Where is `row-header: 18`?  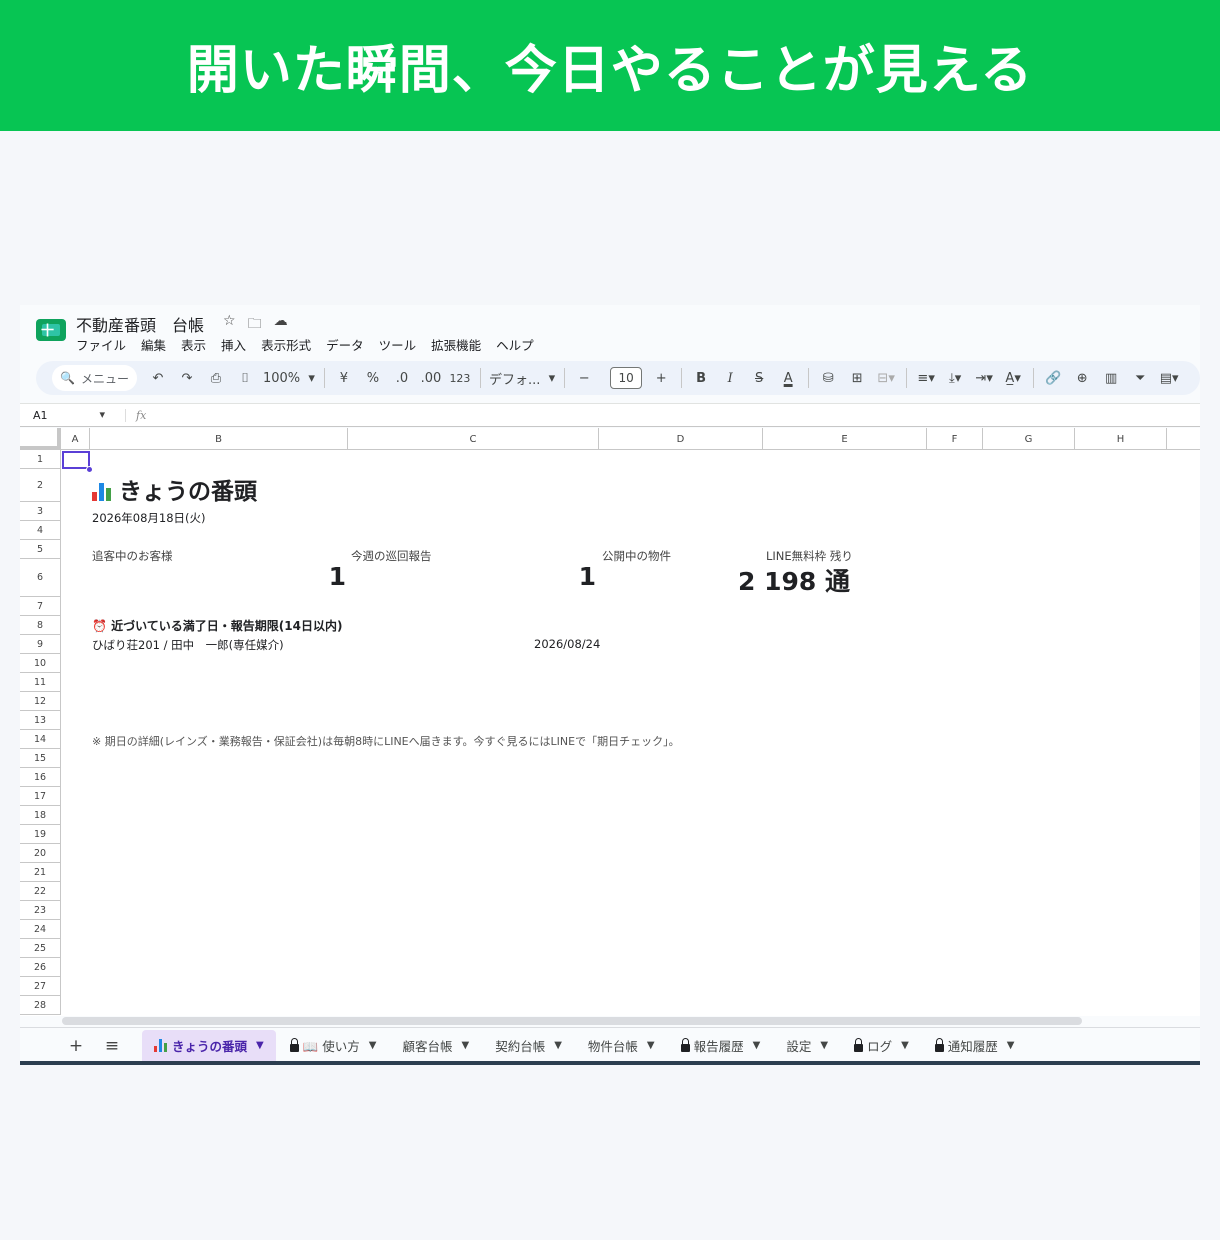 row-header: 18 is located at coordinates (40, 815).